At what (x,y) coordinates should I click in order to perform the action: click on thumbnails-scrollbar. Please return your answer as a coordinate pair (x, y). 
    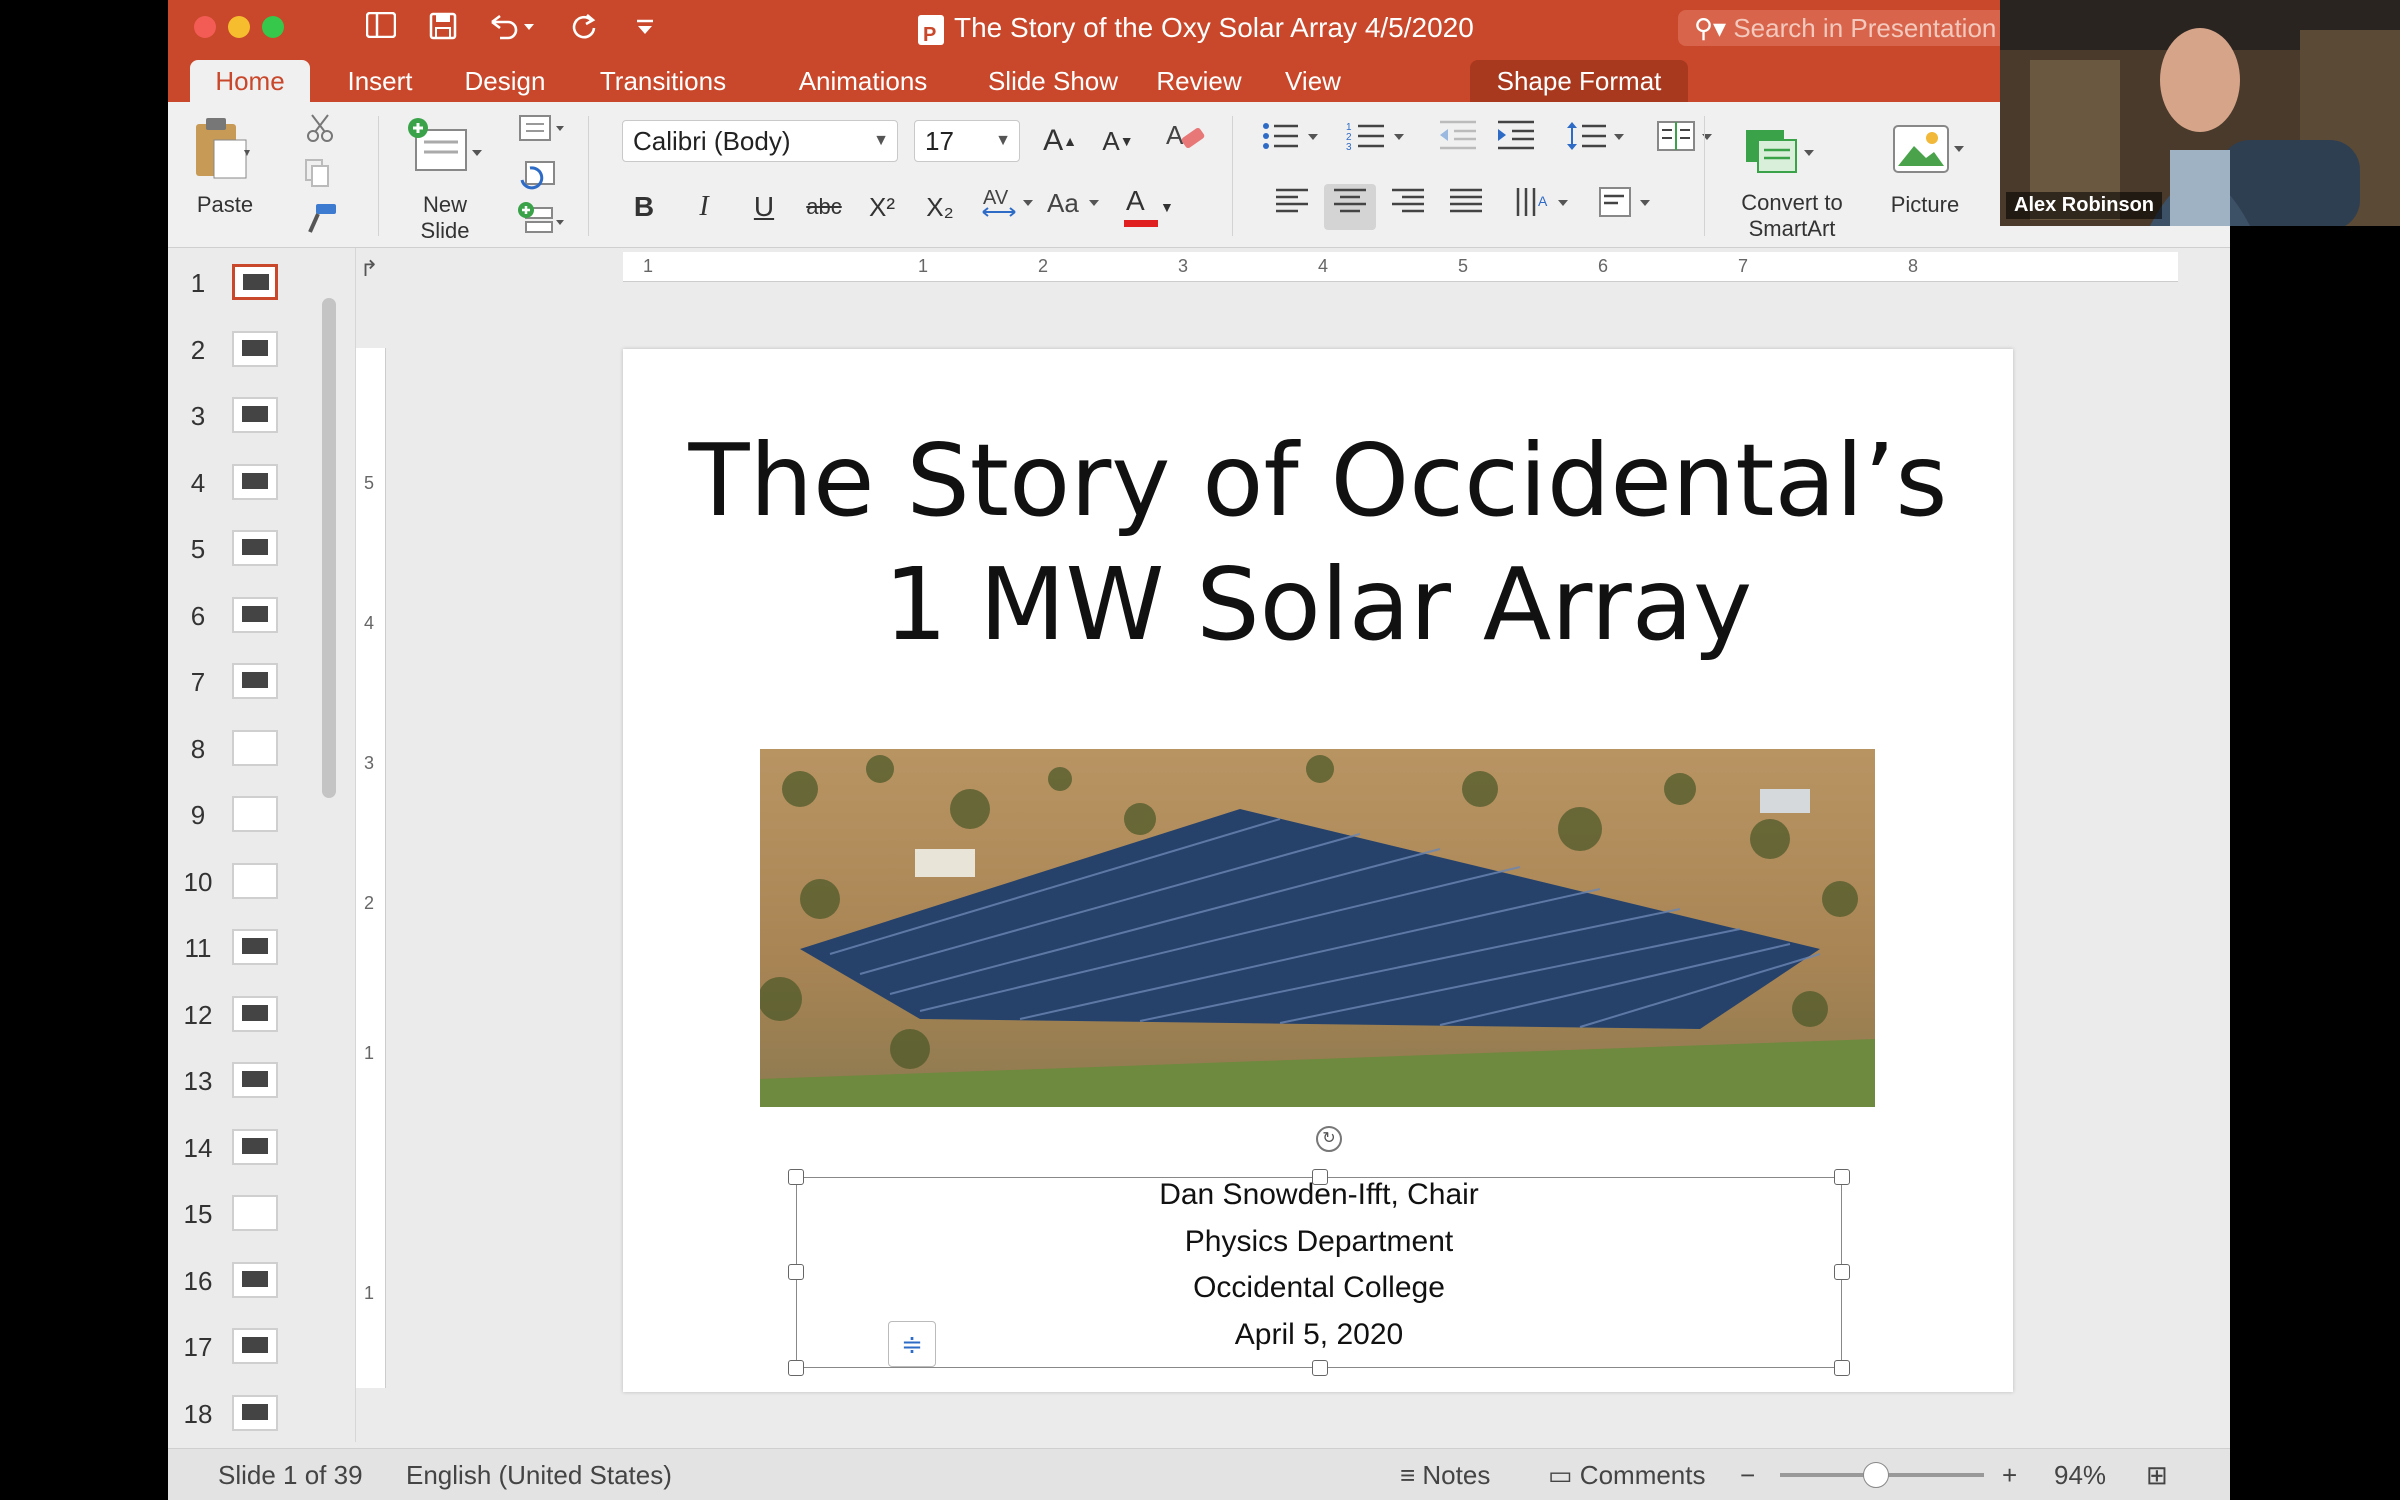
    Looking at the image, I should click on (329, 548).